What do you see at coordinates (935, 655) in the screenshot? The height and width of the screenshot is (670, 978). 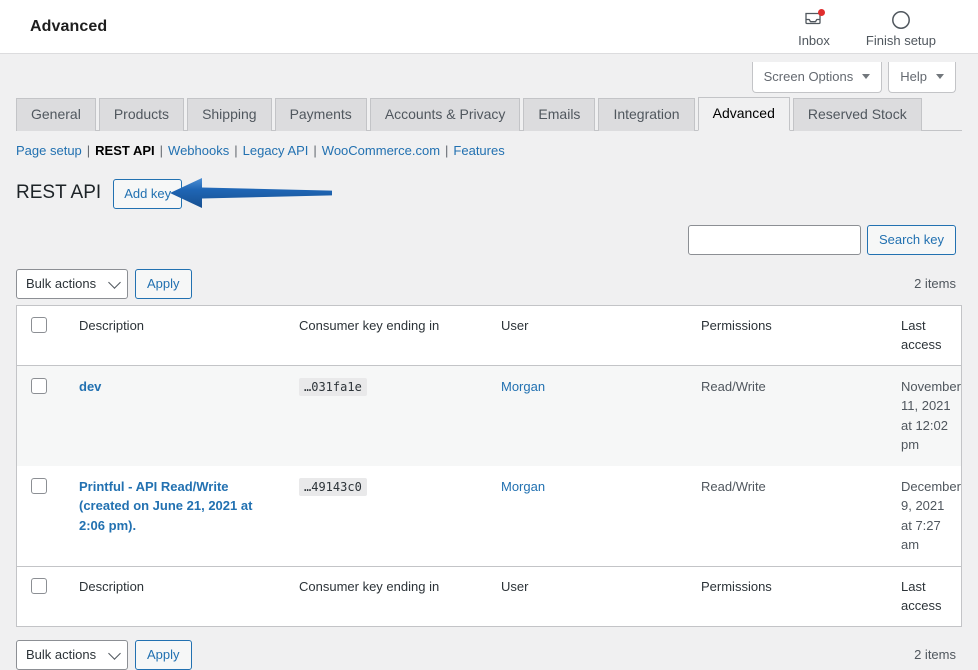 I see `items-count-bottom: 2 items` at bounding box center [935, 655].